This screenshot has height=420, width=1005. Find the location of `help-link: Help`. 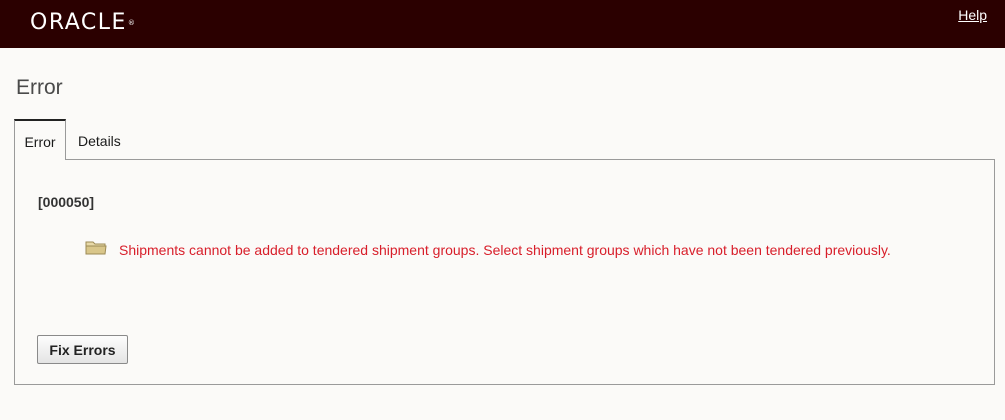

help-link: Help is located at coordinates (972, 15).